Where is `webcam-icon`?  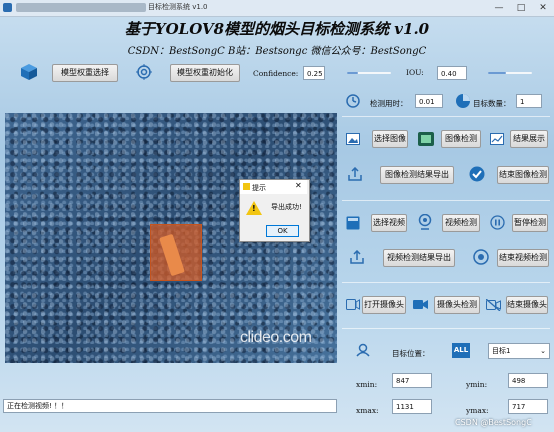
webcam-icon is located at coordinates (425, 222).